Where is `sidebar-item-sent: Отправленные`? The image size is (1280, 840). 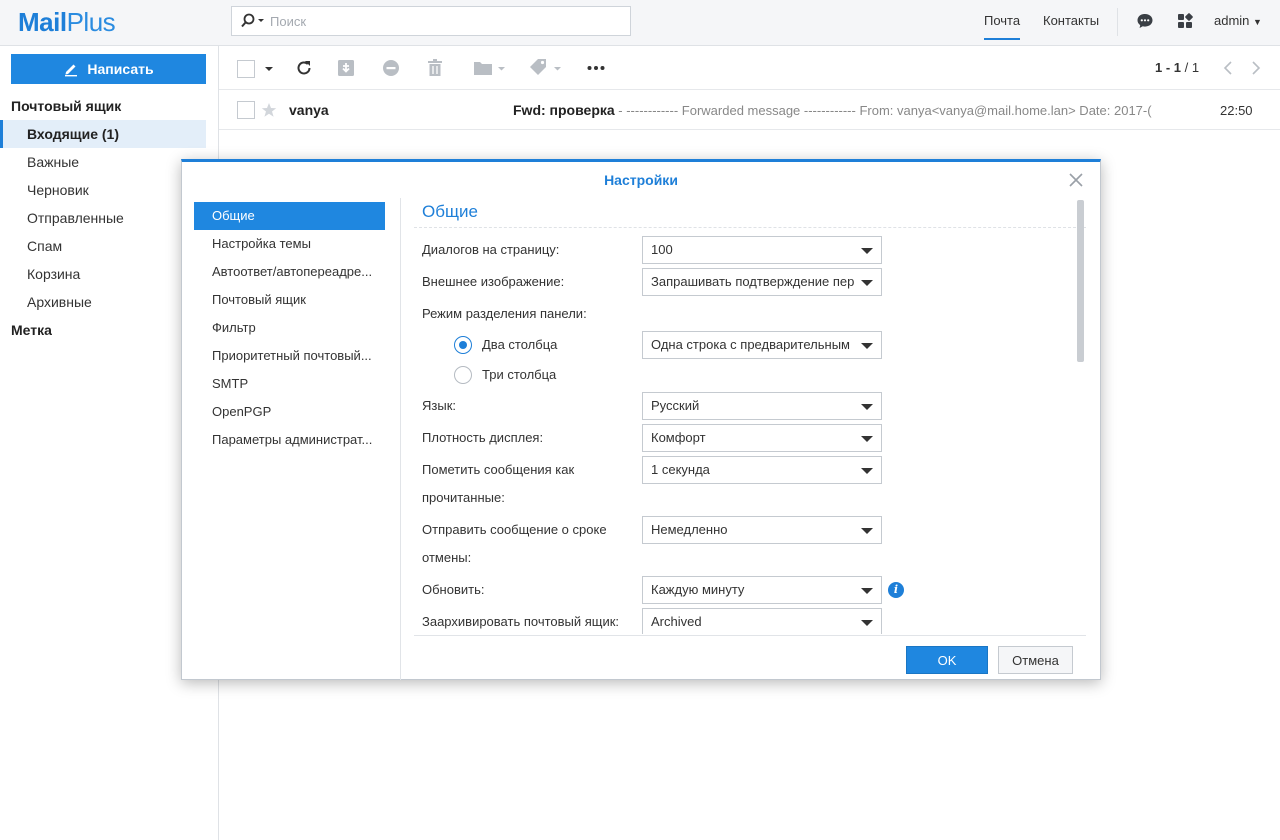 sidebar-item-sent: Отправленные is located at coordinates (103, 218).